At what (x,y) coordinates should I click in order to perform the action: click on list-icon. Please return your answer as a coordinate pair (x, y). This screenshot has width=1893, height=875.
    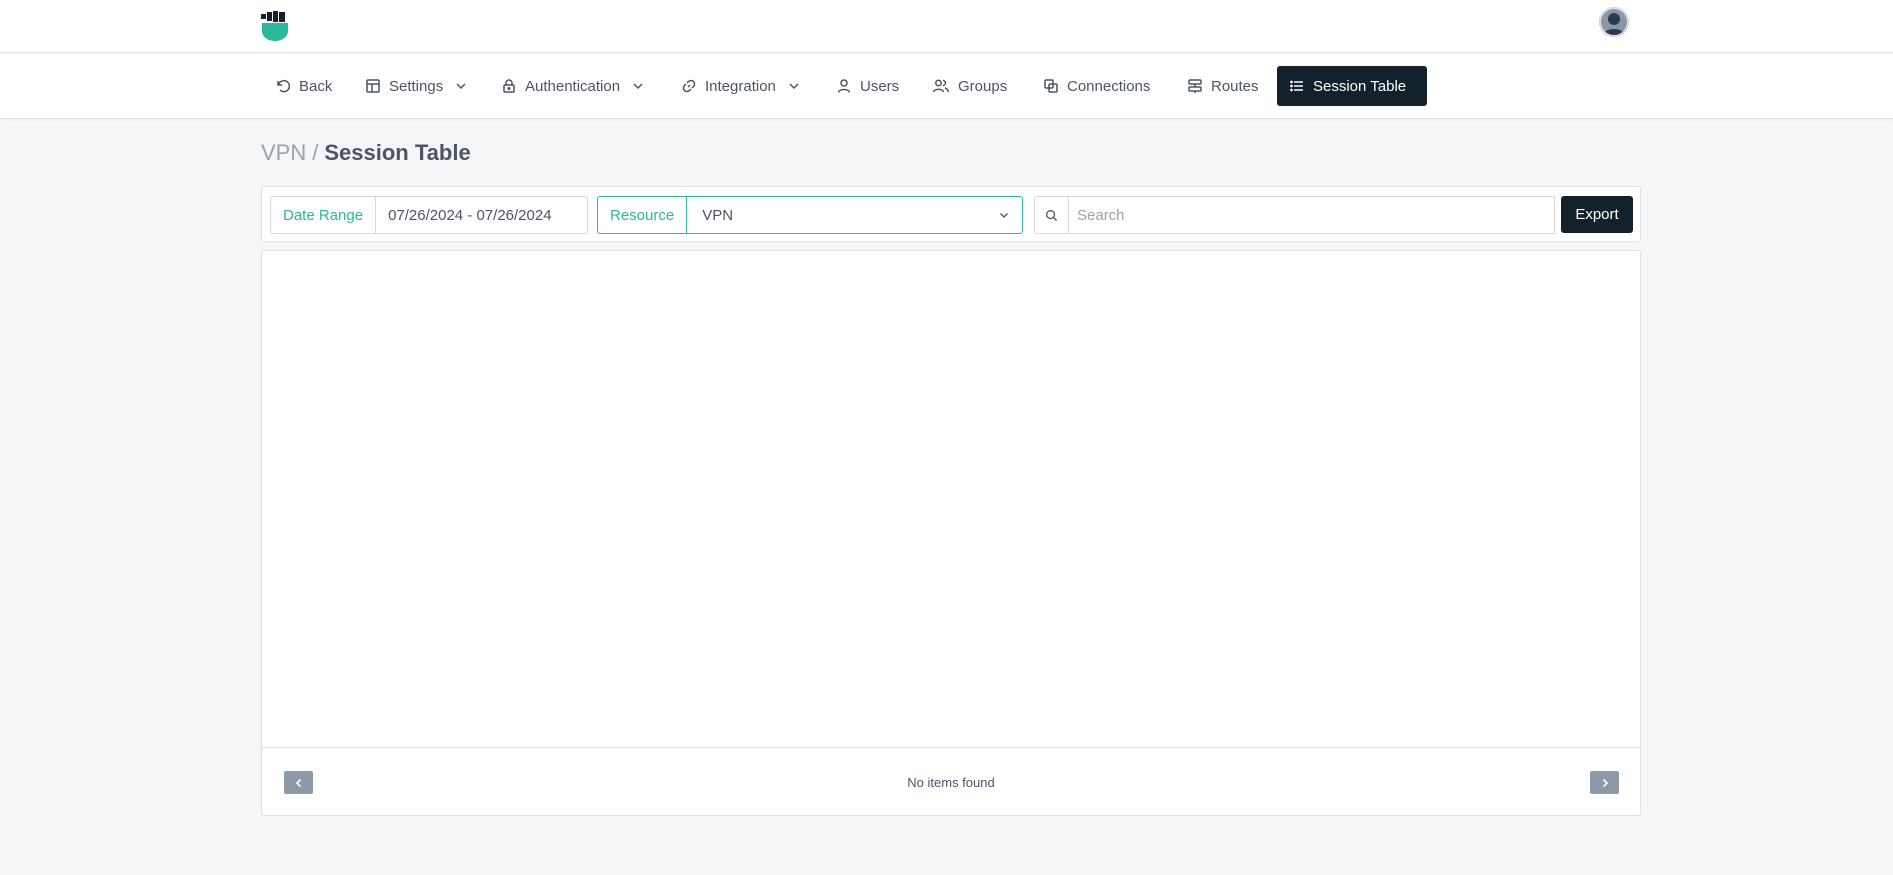
    Looking at the image, I should click on (1296, 86).